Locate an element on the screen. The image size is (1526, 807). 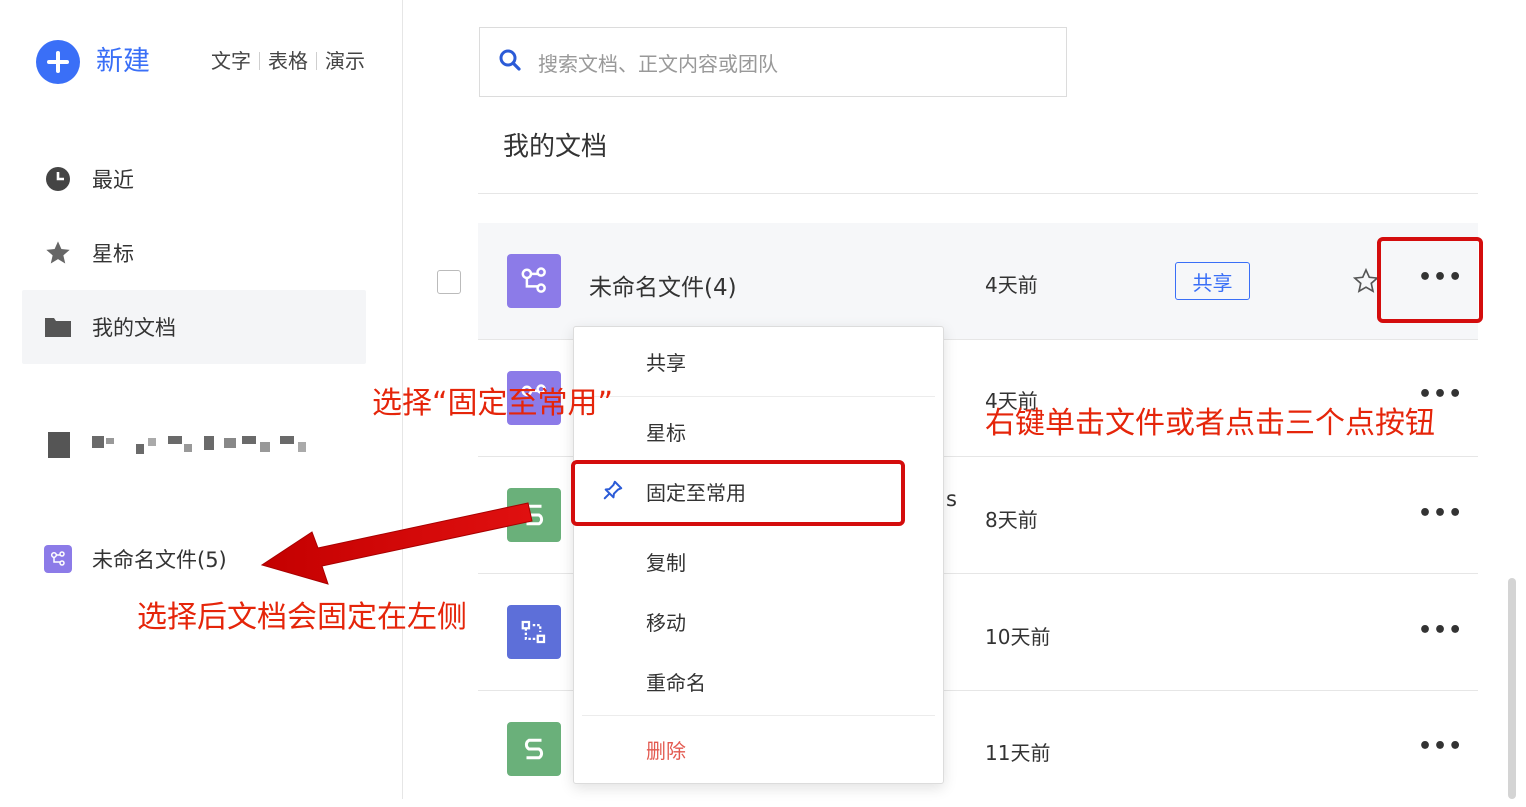
annotation-arrow is located at coordinates (396, 543).